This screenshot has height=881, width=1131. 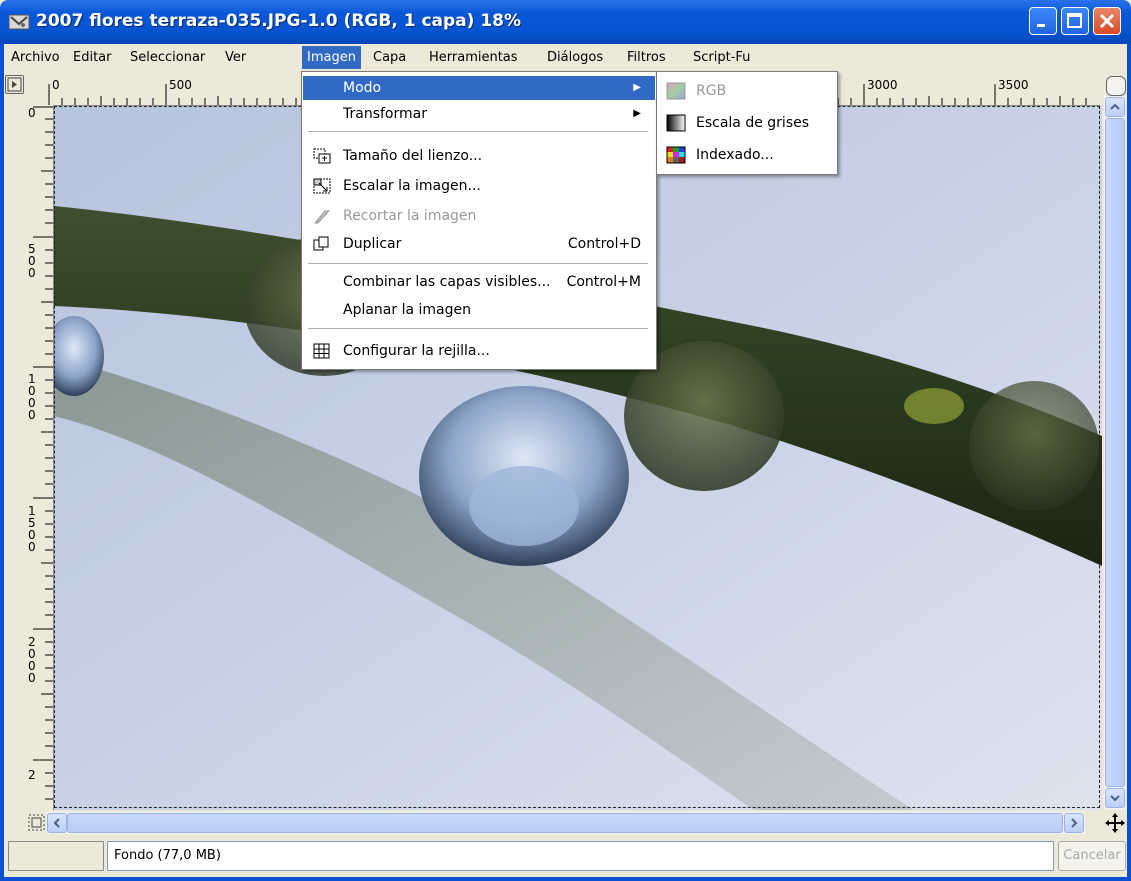 What do you see at coordinates (321, 243) in the screenshot?
I see `duplicate-icon` at bounding box center [321, 243].